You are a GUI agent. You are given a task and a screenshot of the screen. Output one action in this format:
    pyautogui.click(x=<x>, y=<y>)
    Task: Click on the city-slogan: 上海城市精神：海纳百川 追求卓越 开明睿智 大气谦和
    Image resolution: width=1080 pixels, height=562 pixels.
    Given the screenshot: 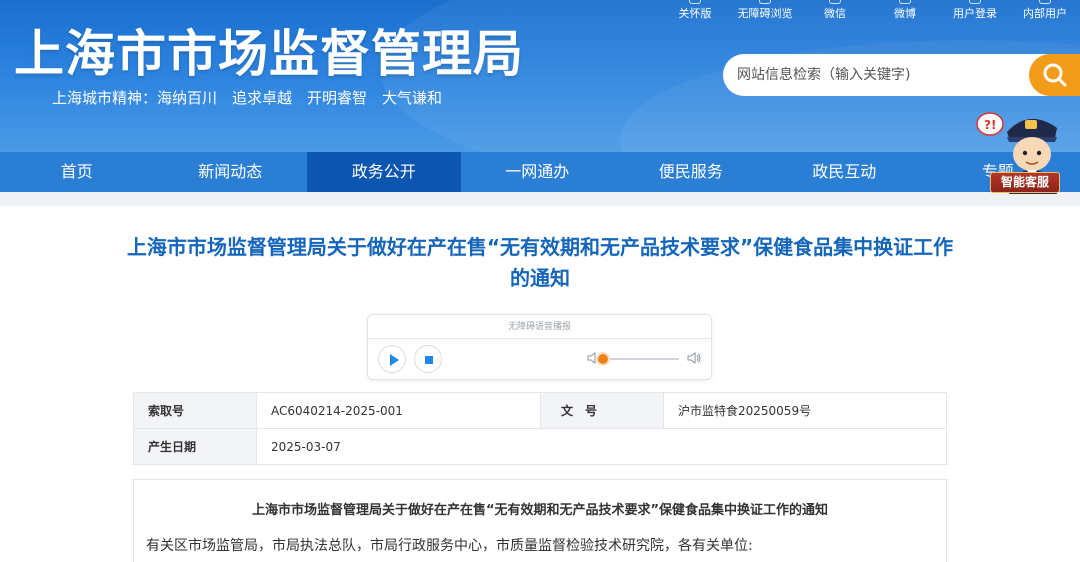 What is the action you would take?
    pyautogui.click(x=247, y=98)
    